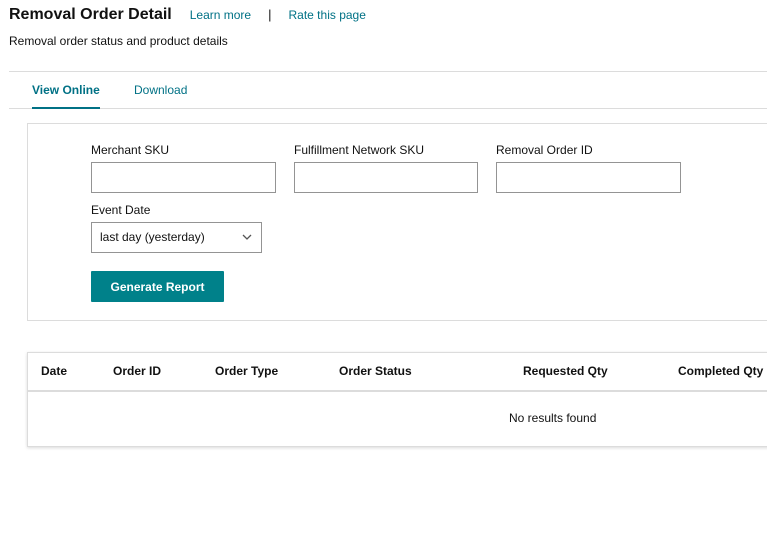 Image resolution: width=767 pixels, height=553 pixels. Describe the element at coordinates (375, 371) in the screenshot. I see `column-header-order-status: Order Status` at that location.